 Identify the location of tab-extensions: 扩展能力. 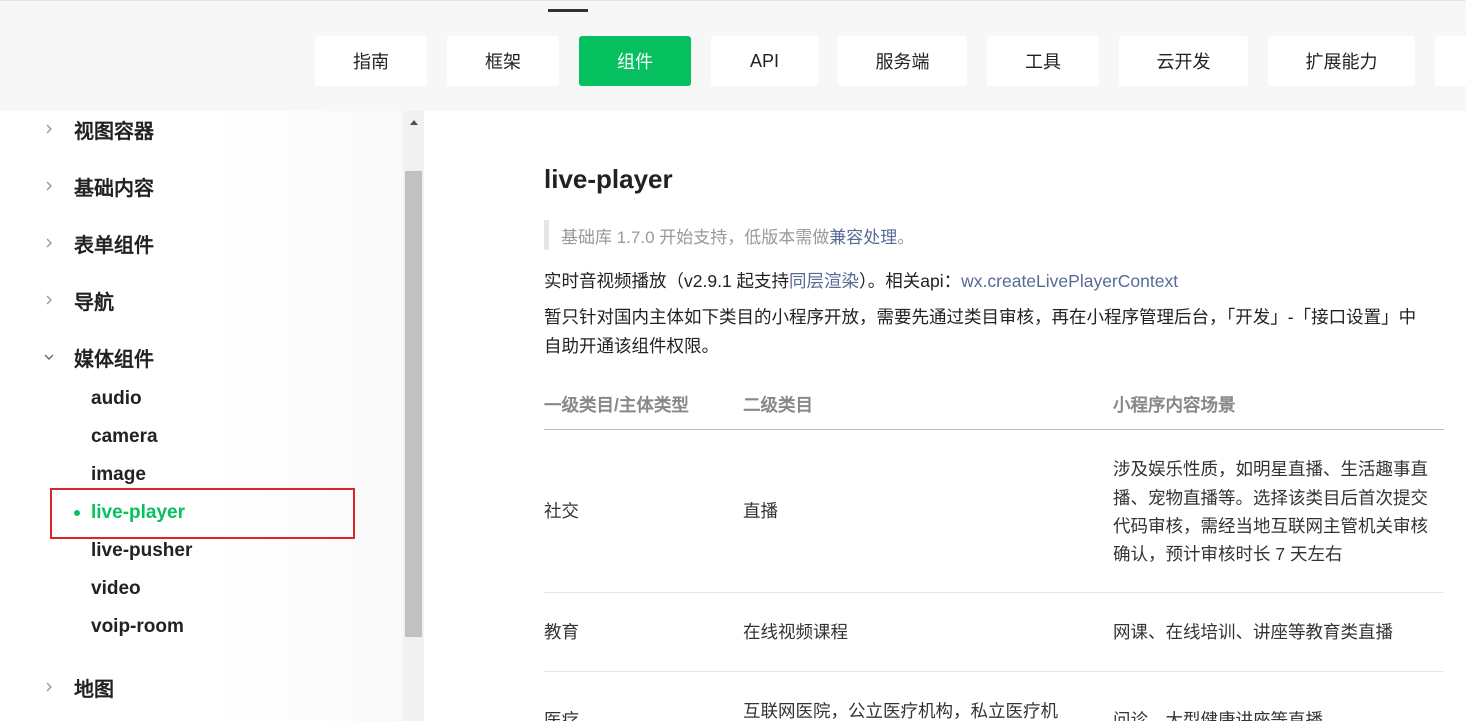
(1341, 61).